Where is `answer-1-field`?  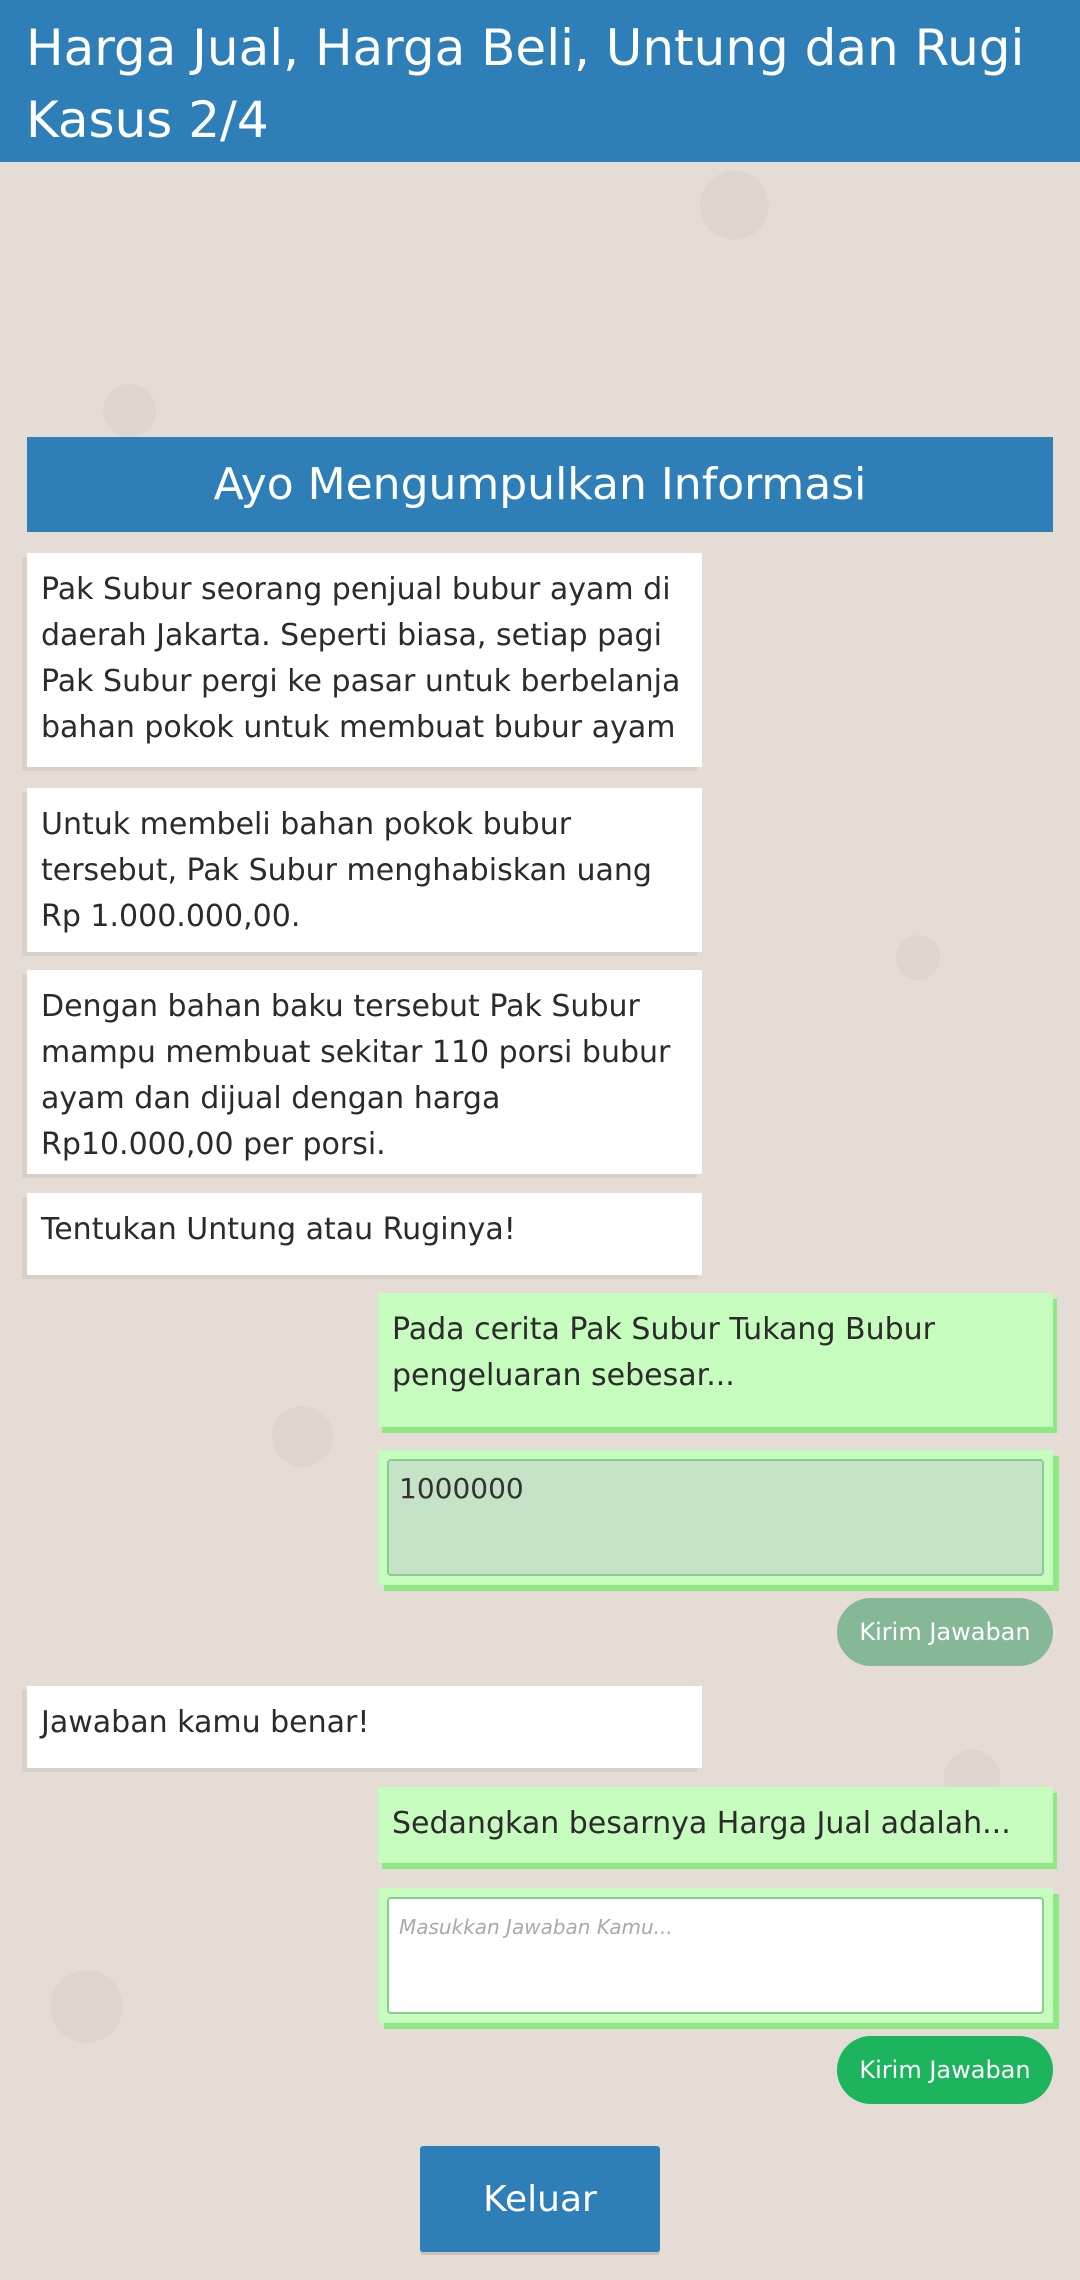 answer-1-field is located at coordinates (715, 1517).